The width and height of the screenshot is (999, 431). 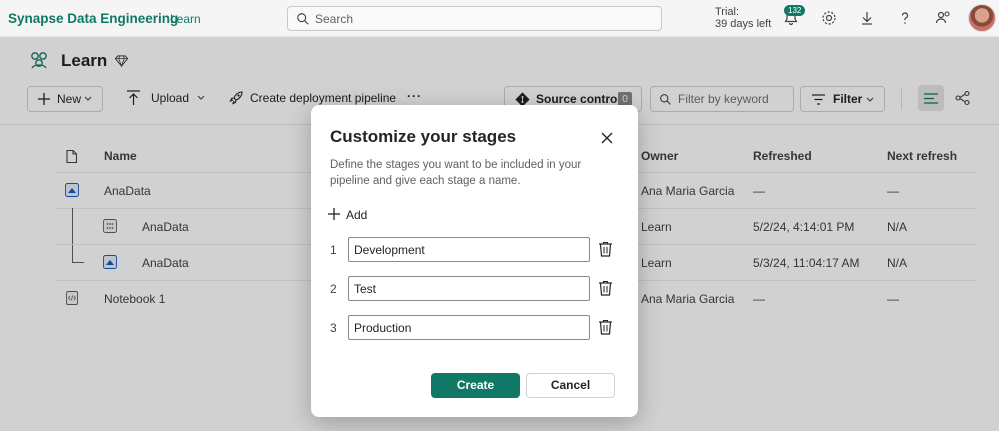 What do you see at coordinates (333, 250) in the screenshot?
I see `stage-number: 1` at bounding box center [333, 250].